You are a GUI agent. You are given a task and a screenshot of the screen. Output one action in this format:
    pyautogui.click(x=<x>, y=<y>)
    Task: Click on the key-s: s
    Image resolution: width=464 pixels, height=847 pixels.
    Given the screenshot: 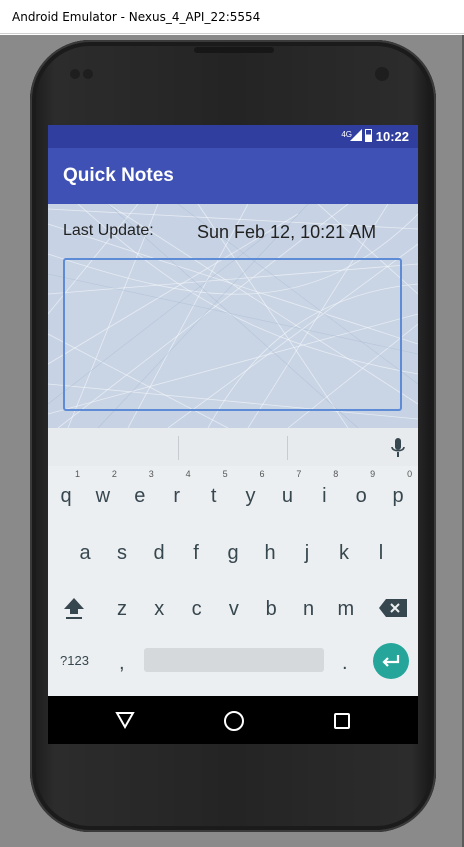 What is the action you would take?
    pyautogui.click(x=122, y=553)
    